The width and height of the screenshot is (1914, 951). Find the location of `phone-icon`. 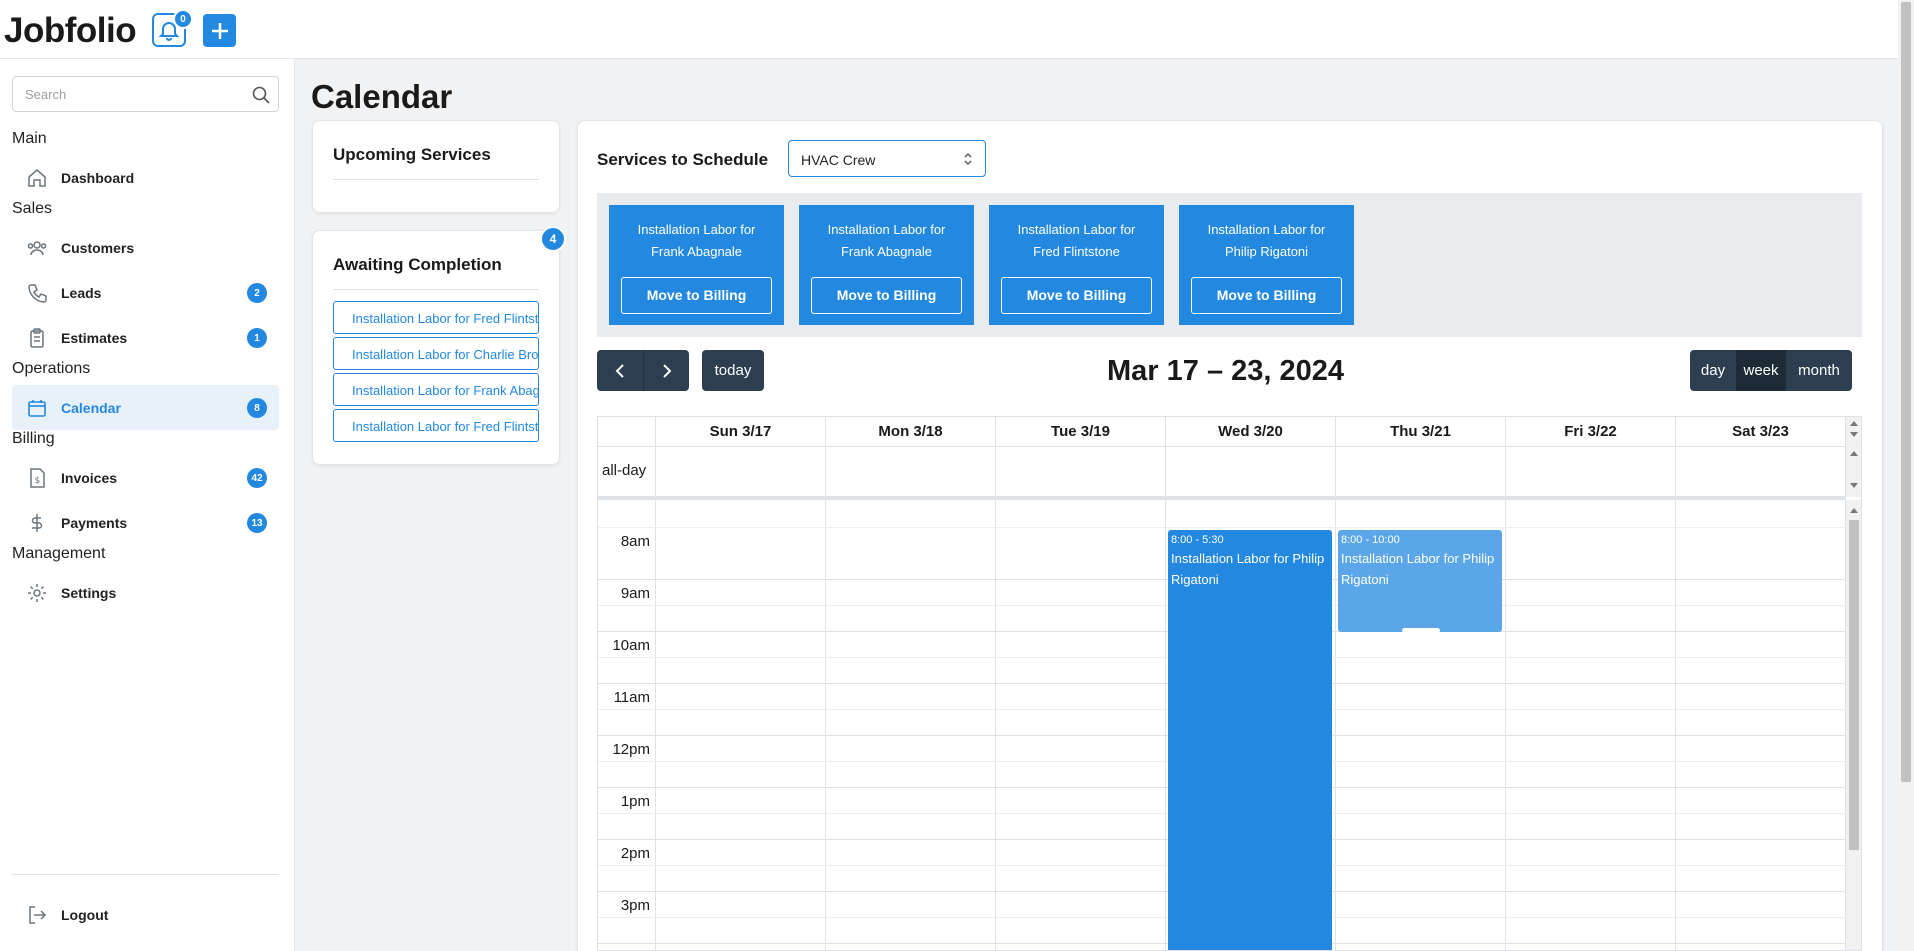

phone-icon is located at coordinates (37, 293).